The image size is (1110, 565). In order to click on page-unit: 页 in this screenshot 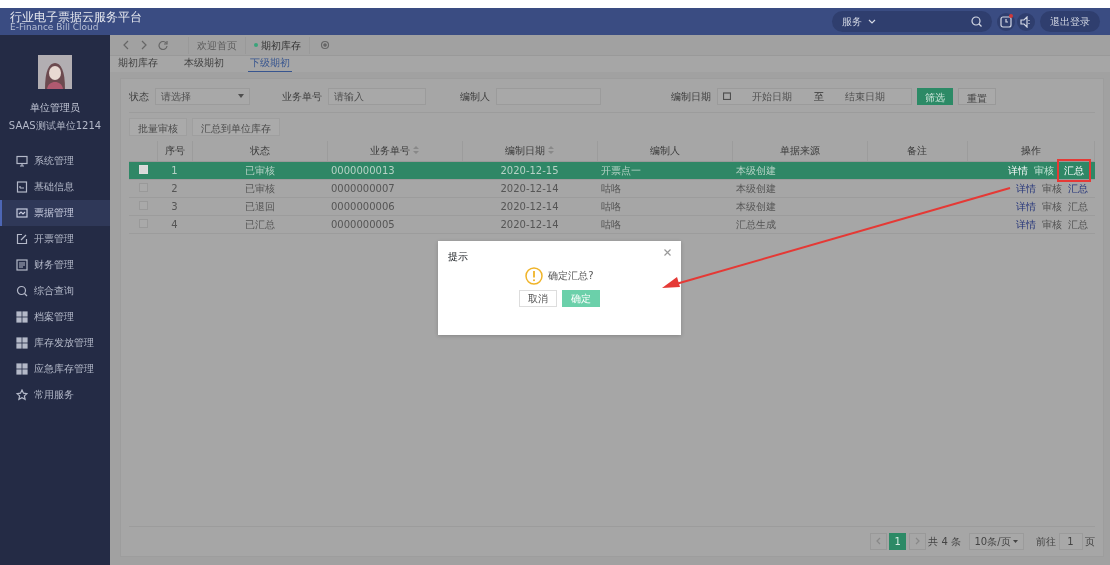, I will do `click(1090, 542)`.